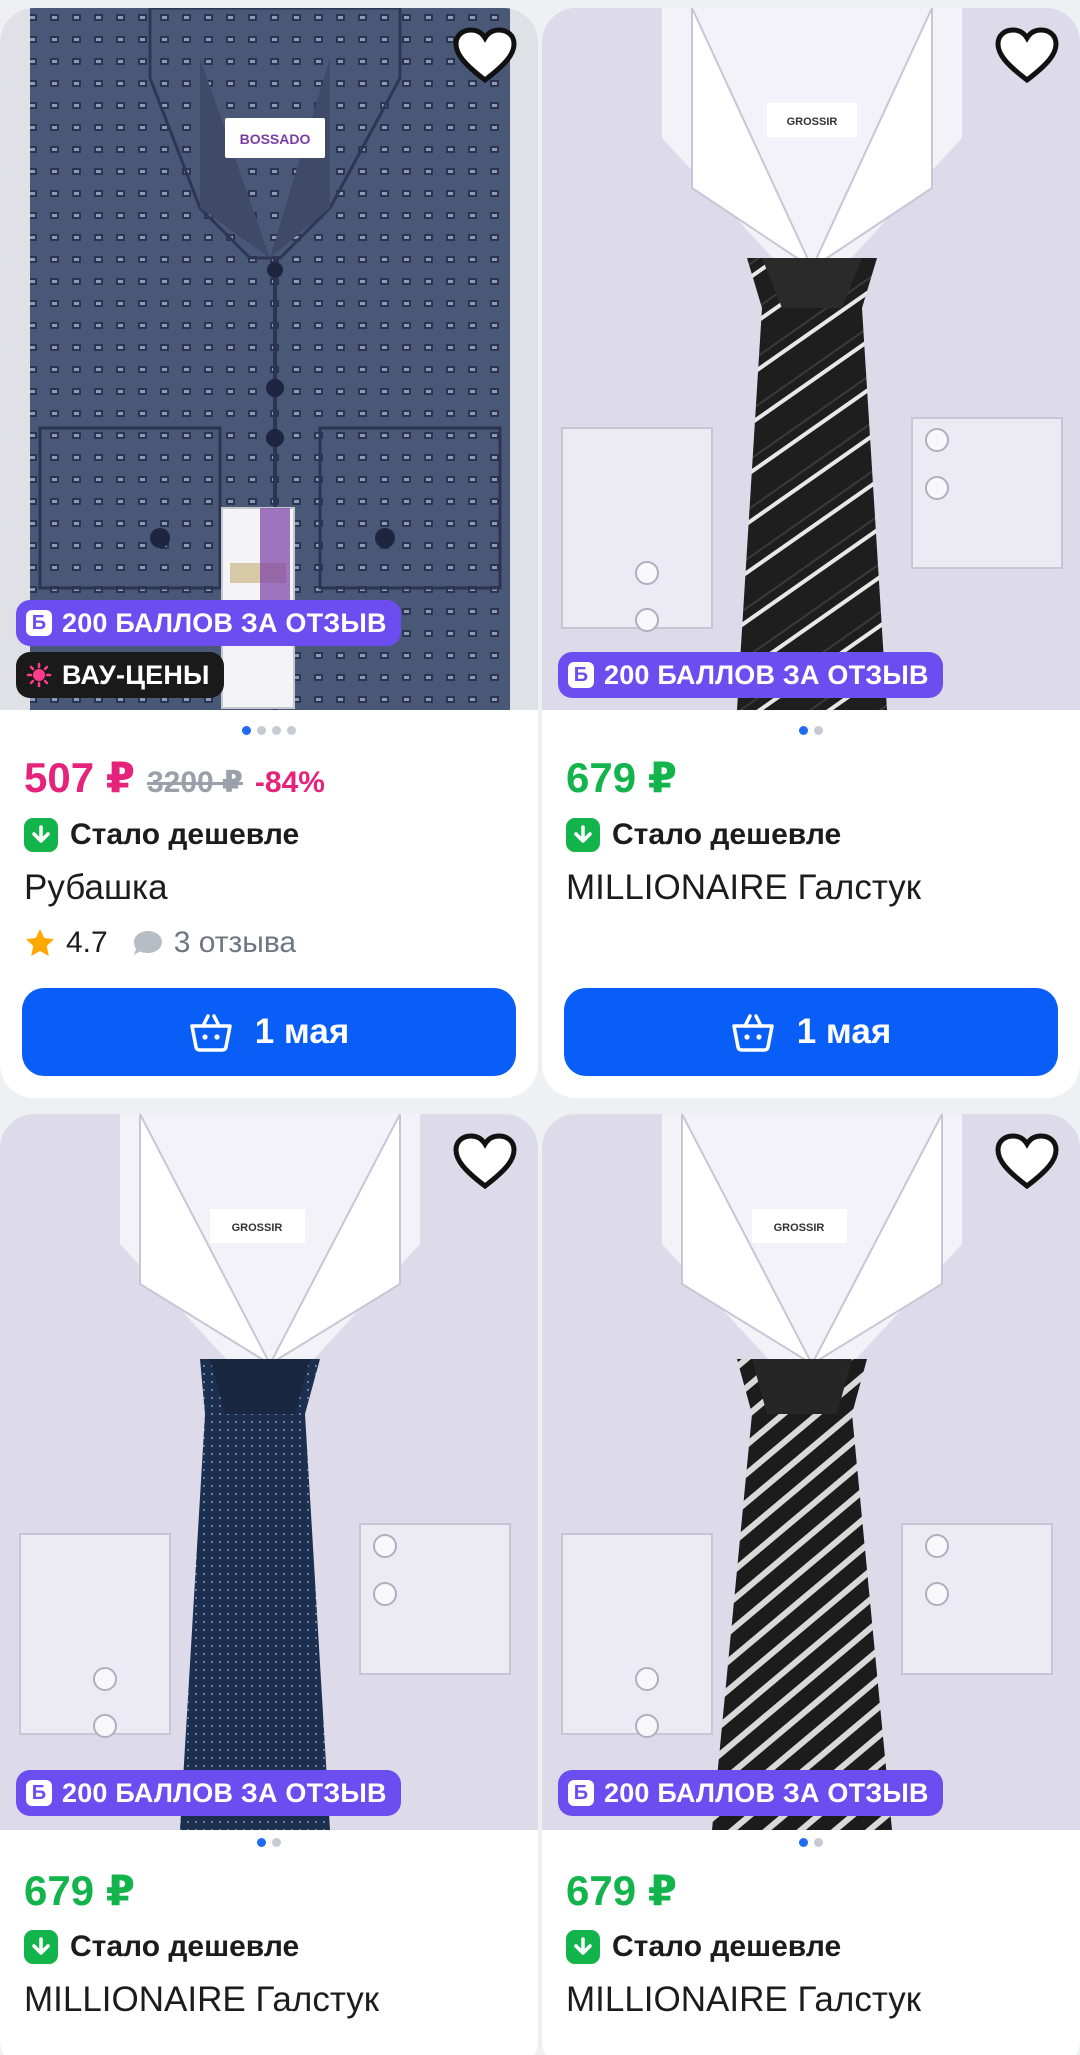 Image resolution: width=1080 pixels, height=2055 pixels. I want to click on wow-badge-label: ВАУ-ЦЕНЫ, so click(136, 674).